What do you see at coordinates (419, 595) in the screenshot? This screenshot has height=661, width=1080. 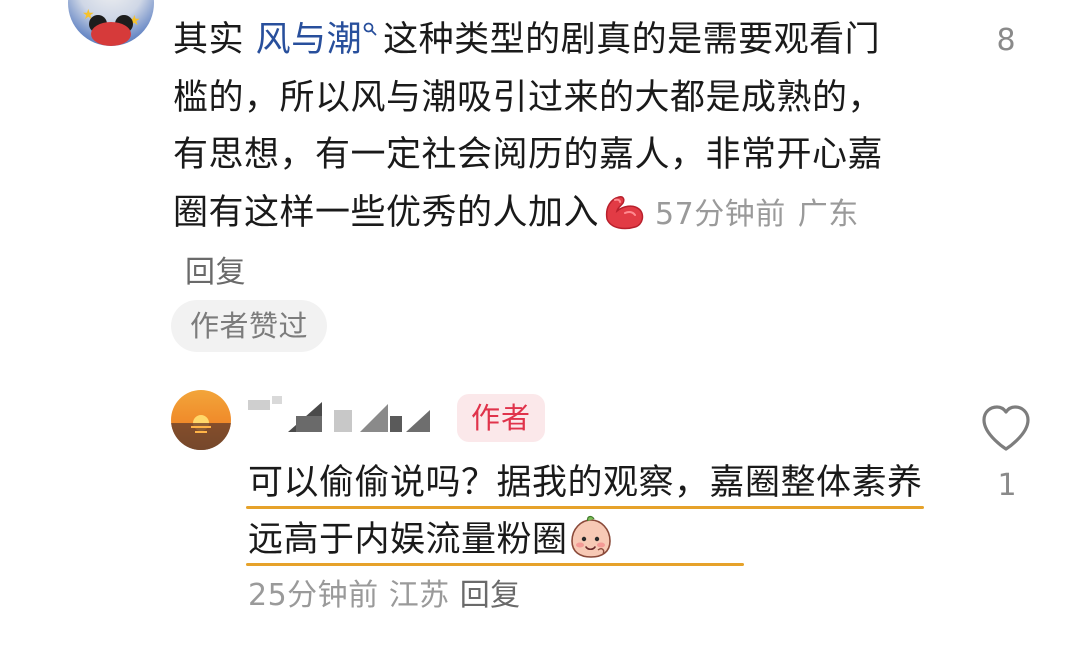 I see `reply-location: 江苏` at bounding box center [419, 595].